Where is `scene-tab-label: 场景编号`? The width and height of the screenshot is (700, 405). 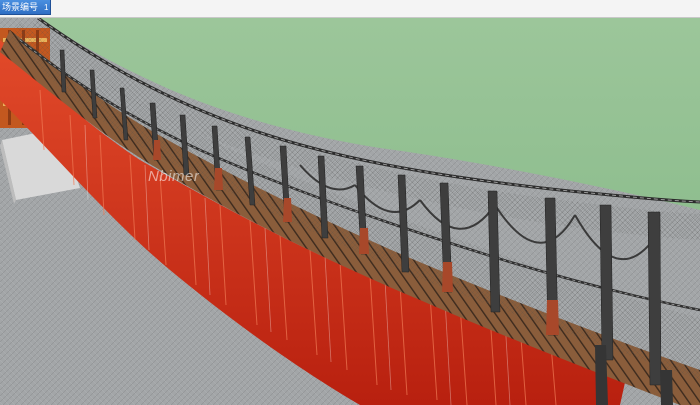
scene-tab-label: 场景编号 is located at coordinates (20, 7).